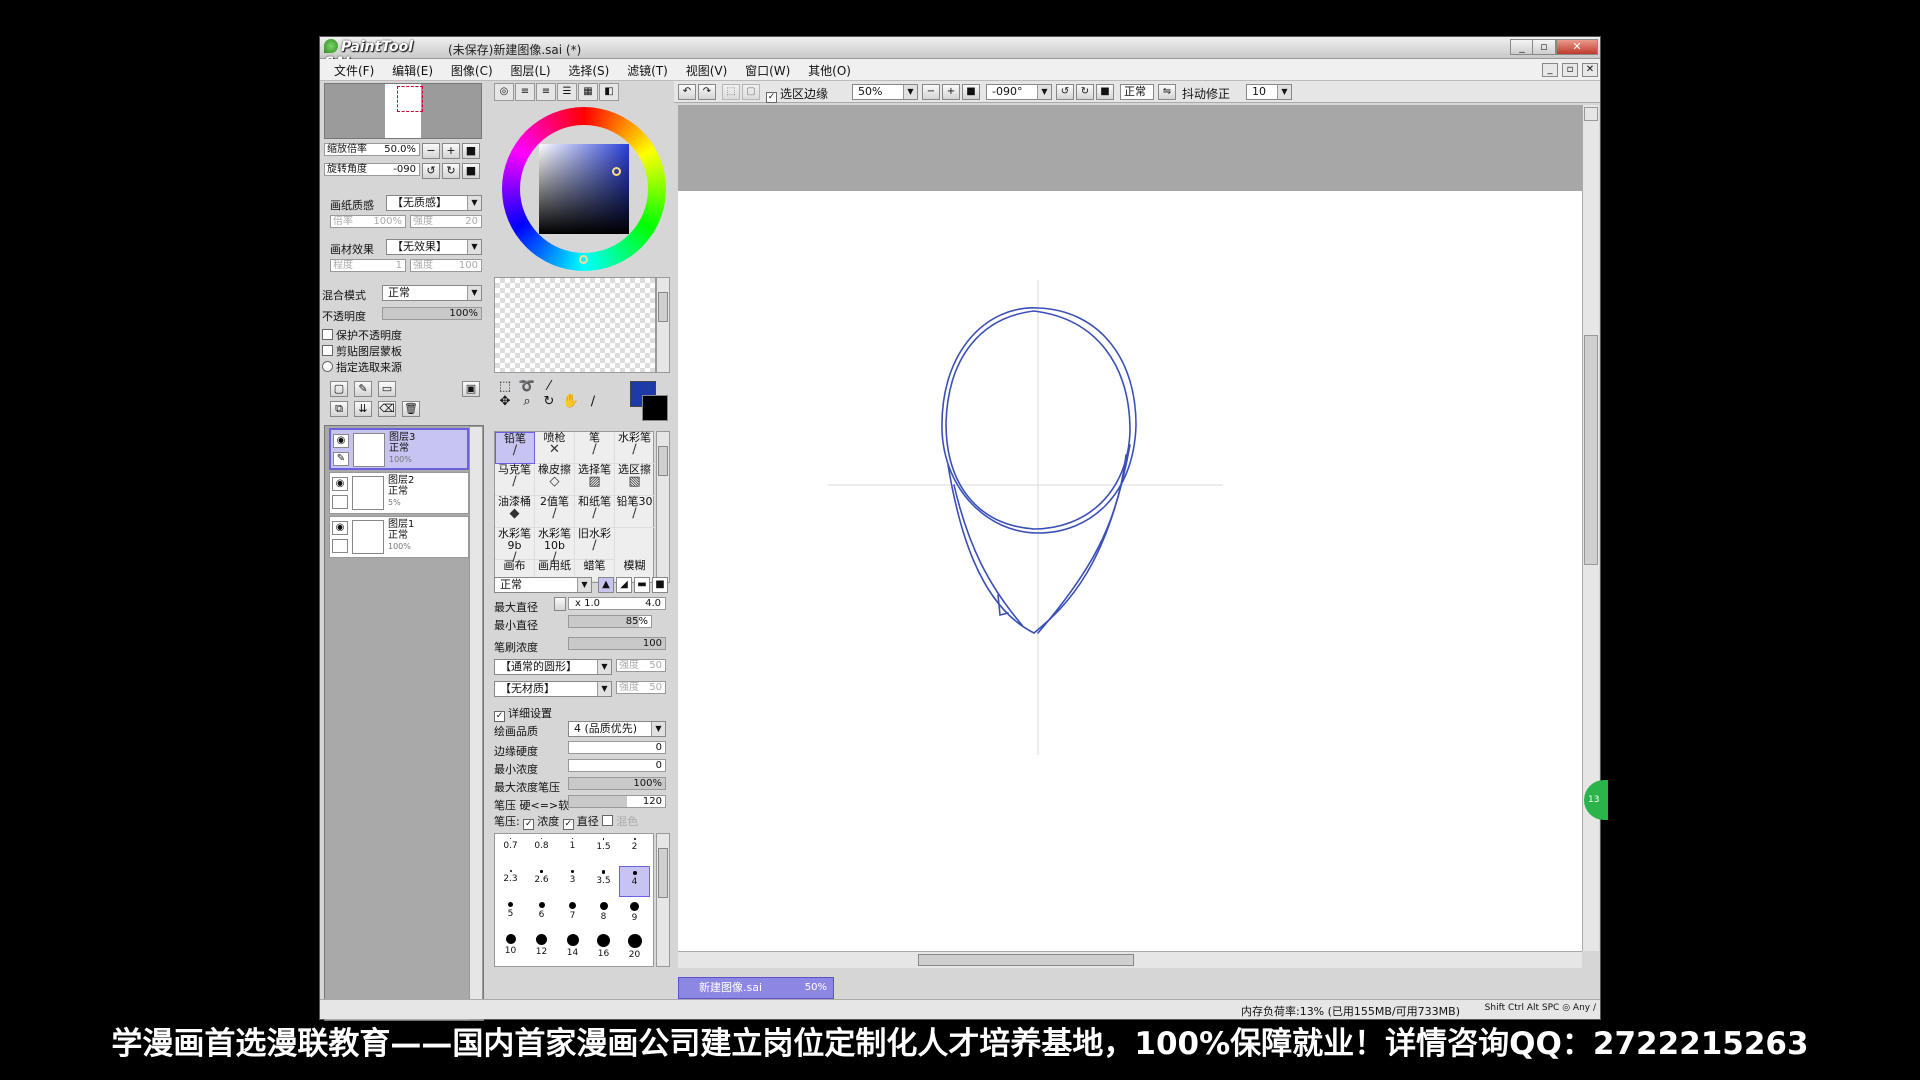 The height and width of the screenshot is (1080, 1920). What do you see at coordinates (634, 881) in the screenshot?
I see `brush-size-option: 4` at bounding box center [634, 881].